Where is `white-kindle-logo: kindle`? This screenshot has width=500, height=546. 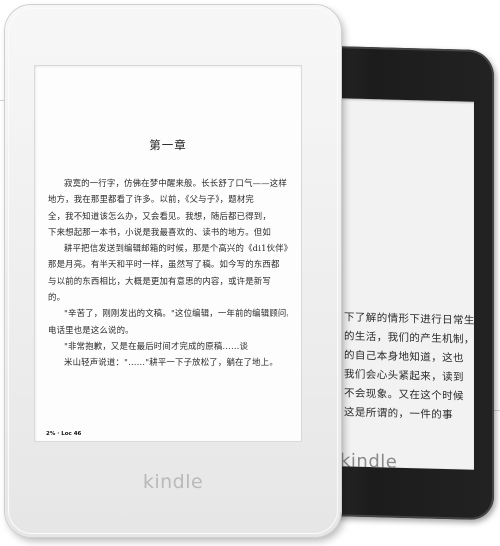
white-kindle-logo: kindle is located at coordinates (173, 482).